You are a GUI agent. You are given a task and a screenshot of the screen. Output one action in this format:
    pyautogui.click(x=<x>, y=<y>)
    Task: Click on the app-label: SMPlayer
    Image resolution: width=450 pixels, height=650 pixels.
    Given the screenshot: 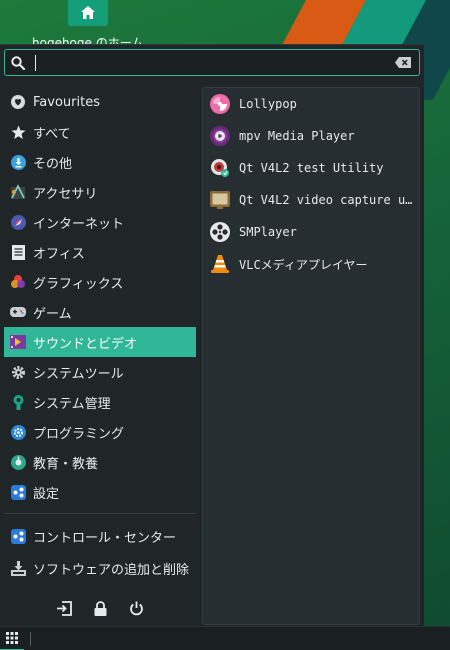 What is the action you would take?
    pyautogui.click(x=268, y=232)
    